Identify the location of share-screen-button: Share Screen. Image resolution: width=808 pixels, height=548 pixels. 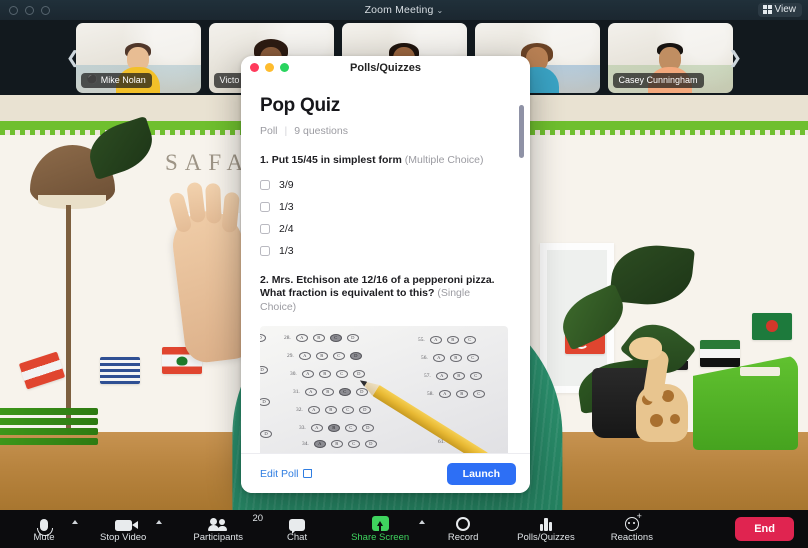
(386, 529).